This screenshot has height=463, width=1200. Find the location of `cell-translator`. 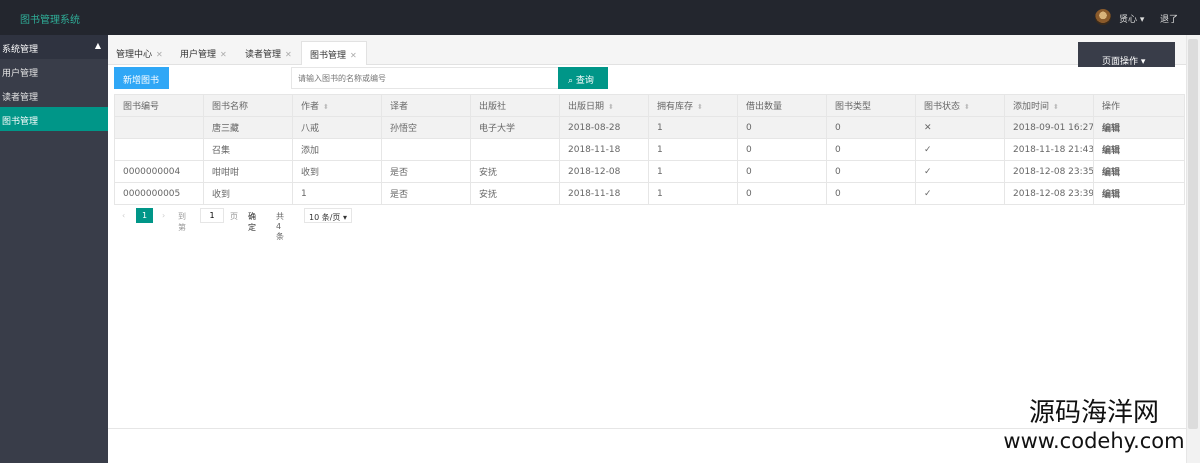

cell-translator is located at coordinates (426, 149).